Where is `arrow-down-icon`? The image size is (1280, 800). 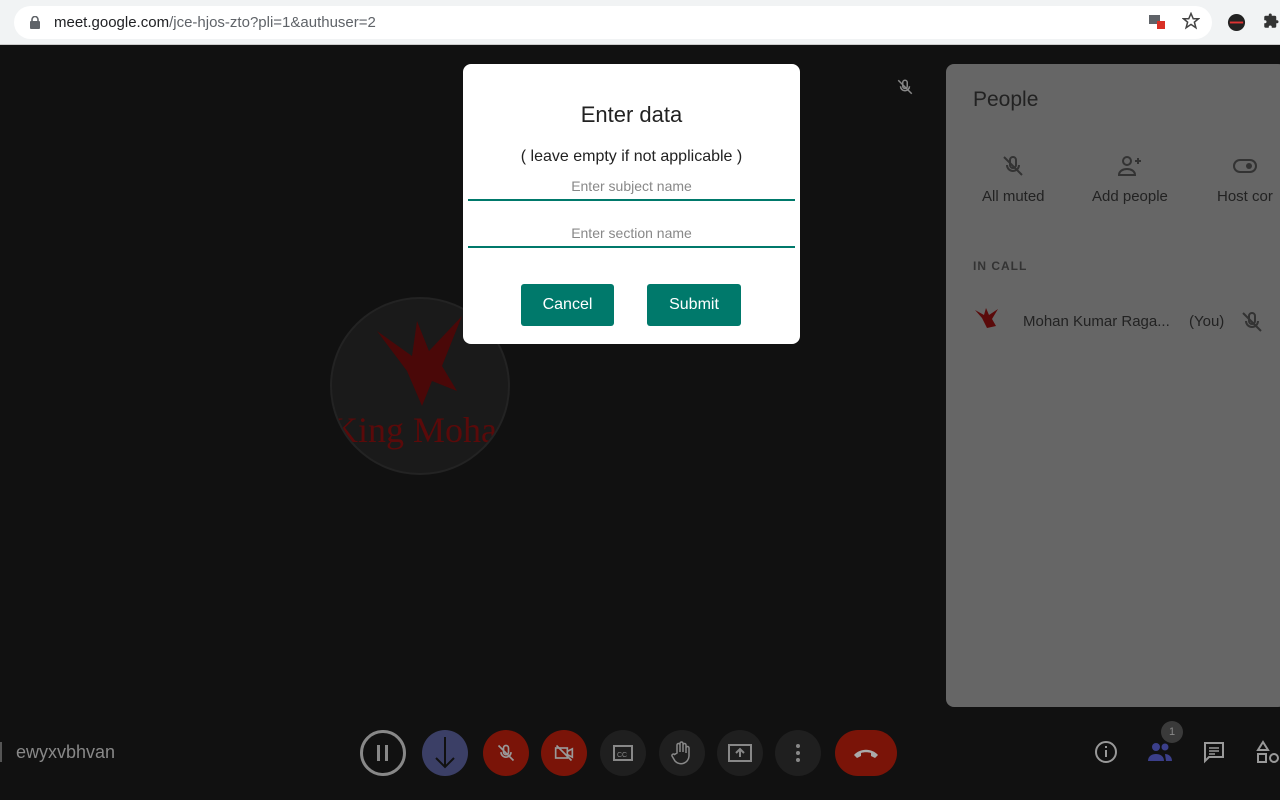
arrow-down-icon is located at coordinates (445, 753).